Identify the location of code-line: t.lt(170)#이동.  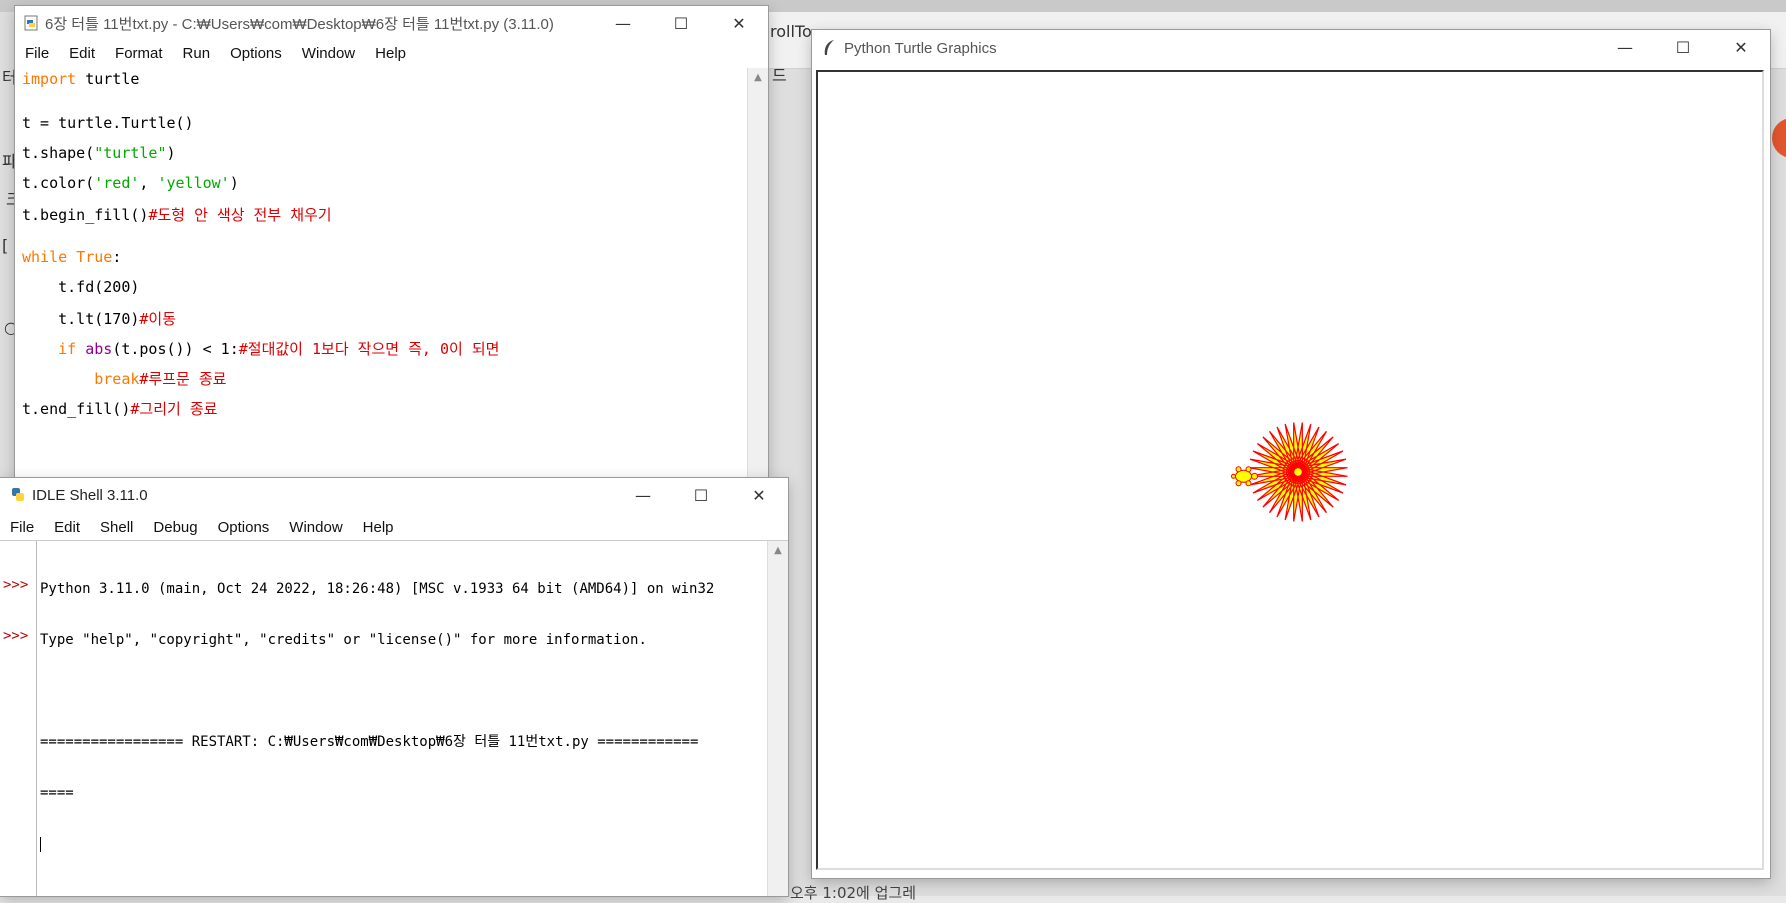
(99, 319).